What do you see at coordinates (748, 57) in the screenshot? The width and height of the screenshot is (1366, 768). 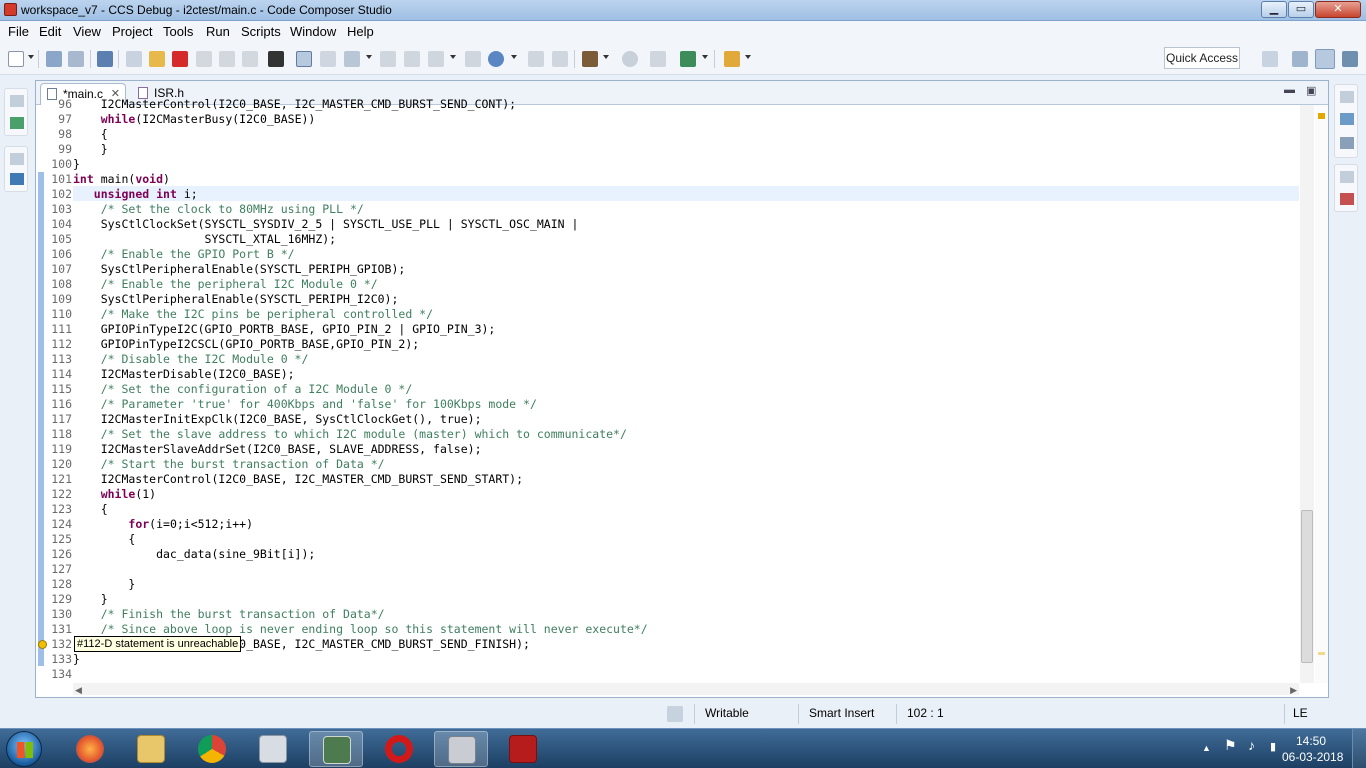 I see `pin-dropdown-arrow-icon` at bounding box center [748, 57].